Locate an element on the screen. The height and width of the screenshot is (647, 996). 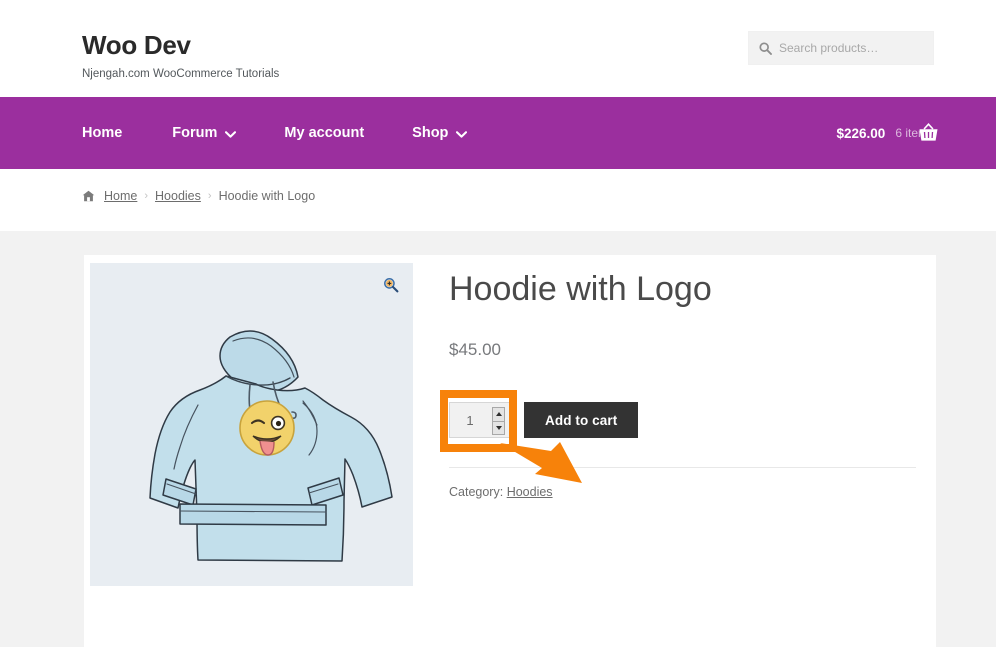
product-search-box is located at coordinates (841, 48).